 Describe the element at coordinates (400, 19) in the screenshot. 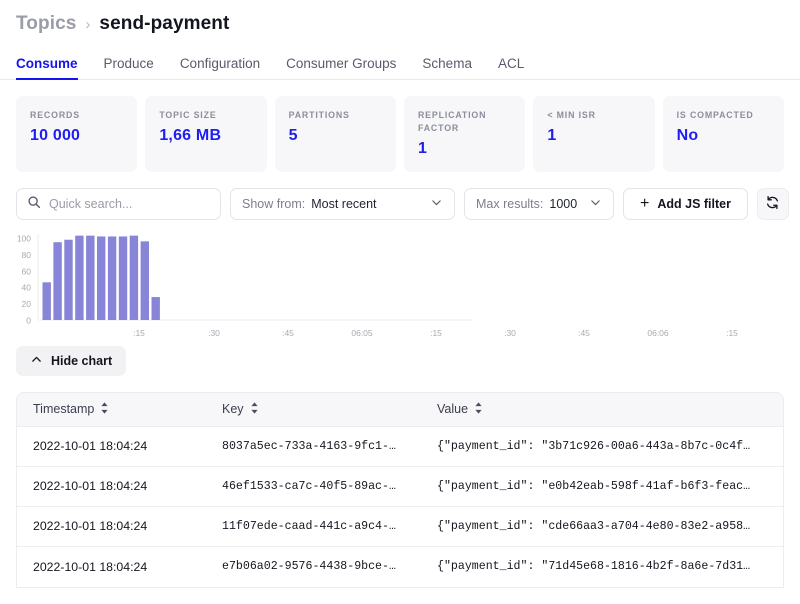

I see `breadcrumb: Topics › send-payment` at that location.